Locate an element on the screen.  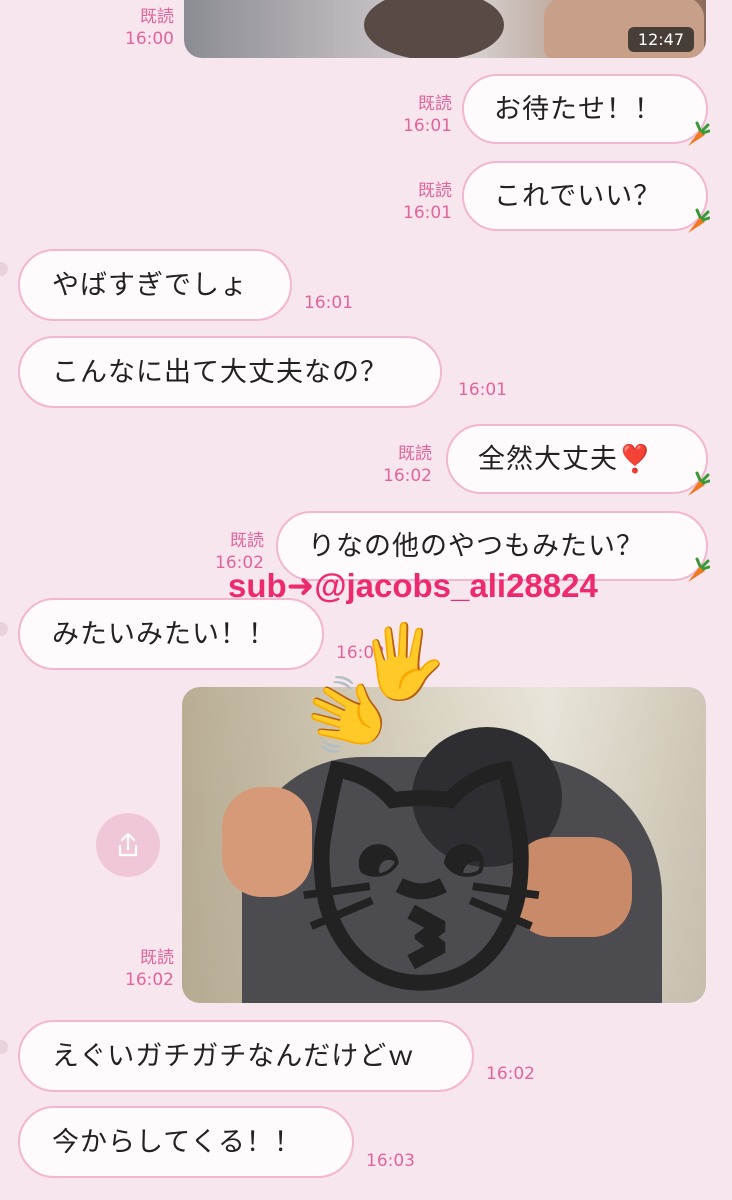
message-meta: 既読 16:02 is located at coordinates (405, 465).